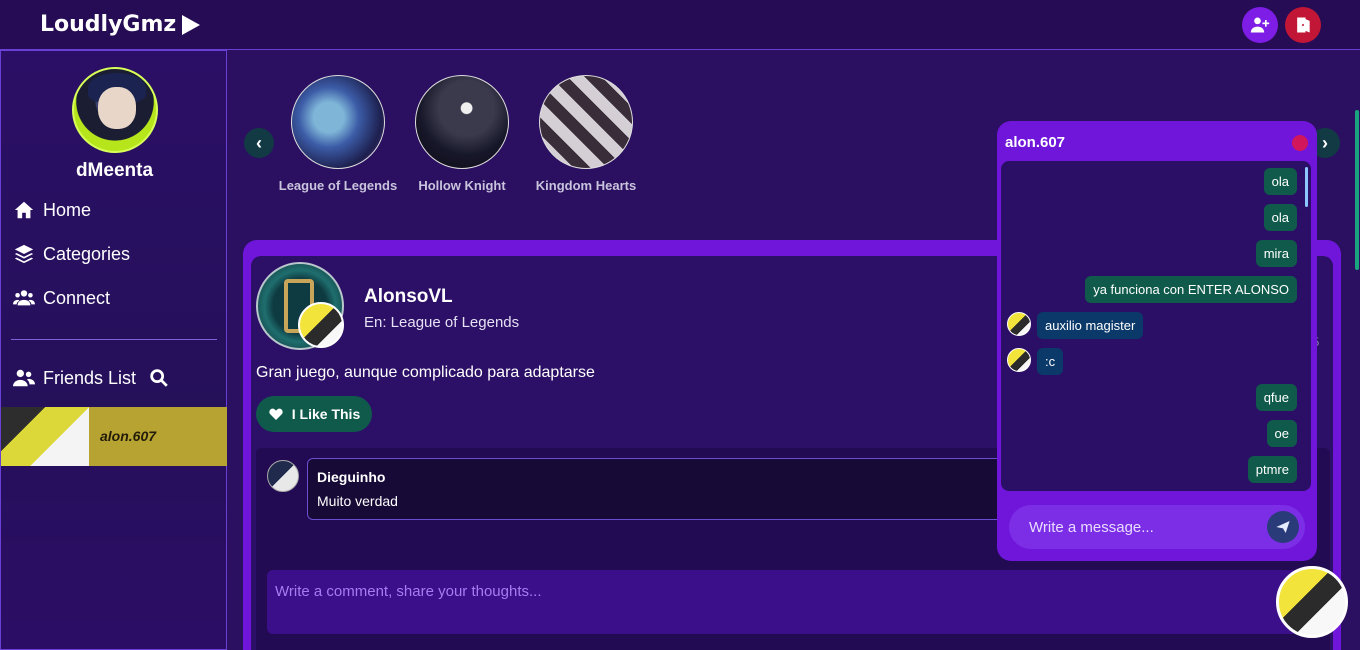  Describe the element at coordinates (1050, 361) in the screenshot. I see `chat-message-received: :c` at that location.